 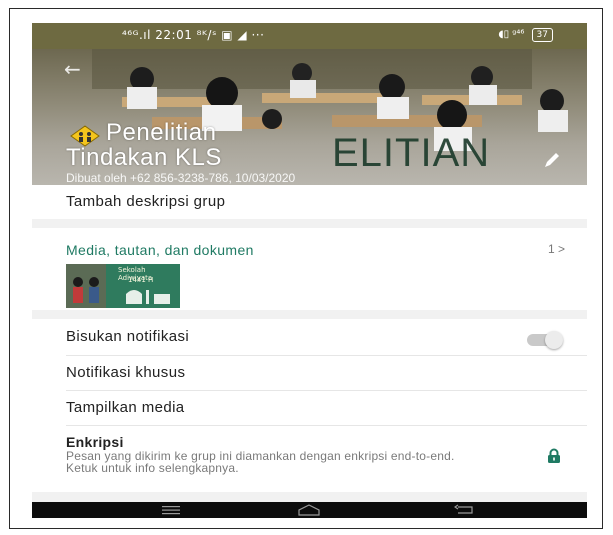 I want to click on encryption-title: Enkripsi, so click(x=95, y=442).